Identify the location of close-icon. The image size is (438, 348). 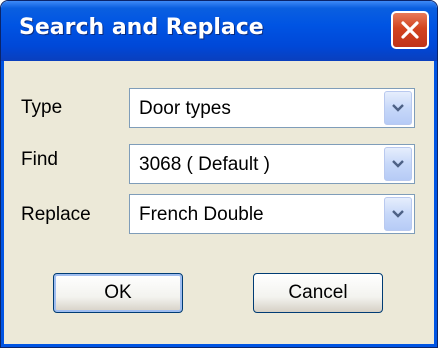
(410, 30).